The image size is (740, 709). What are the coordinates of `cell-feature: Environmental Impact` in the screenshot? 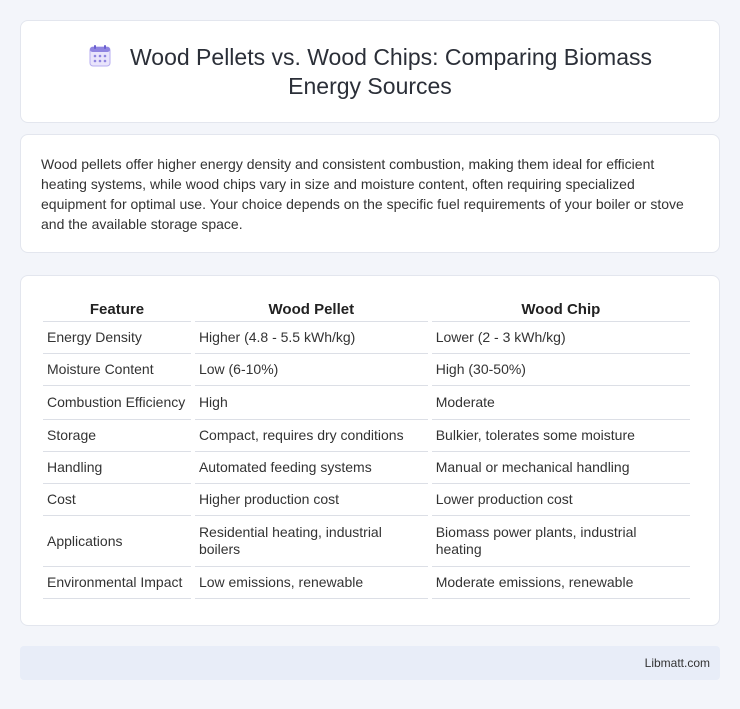 It's located at (117, 583).